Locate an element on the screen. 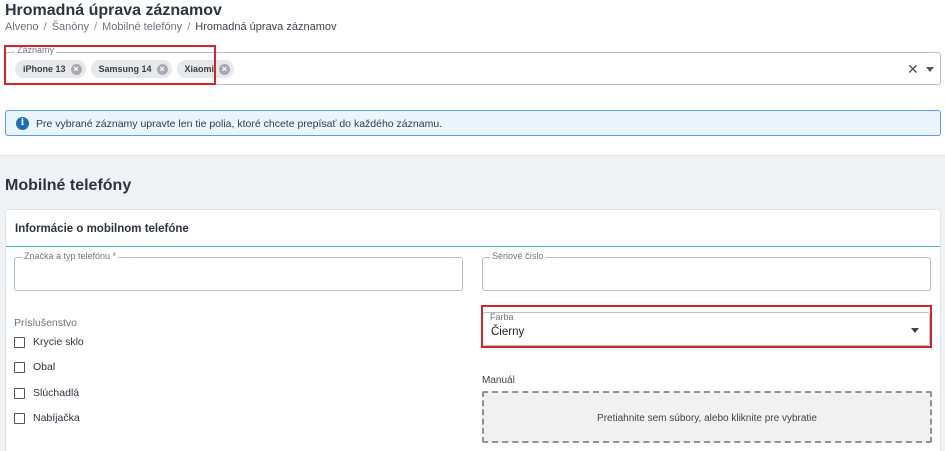 The image size is (945, 451). highlight-box-records is located at coordinates (110, 65).